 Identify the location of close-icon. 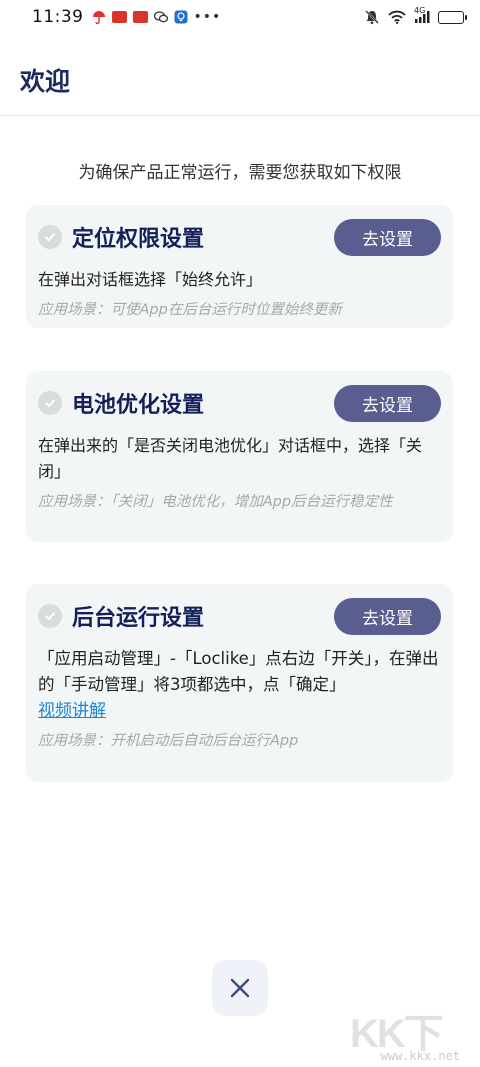
(240, 988).